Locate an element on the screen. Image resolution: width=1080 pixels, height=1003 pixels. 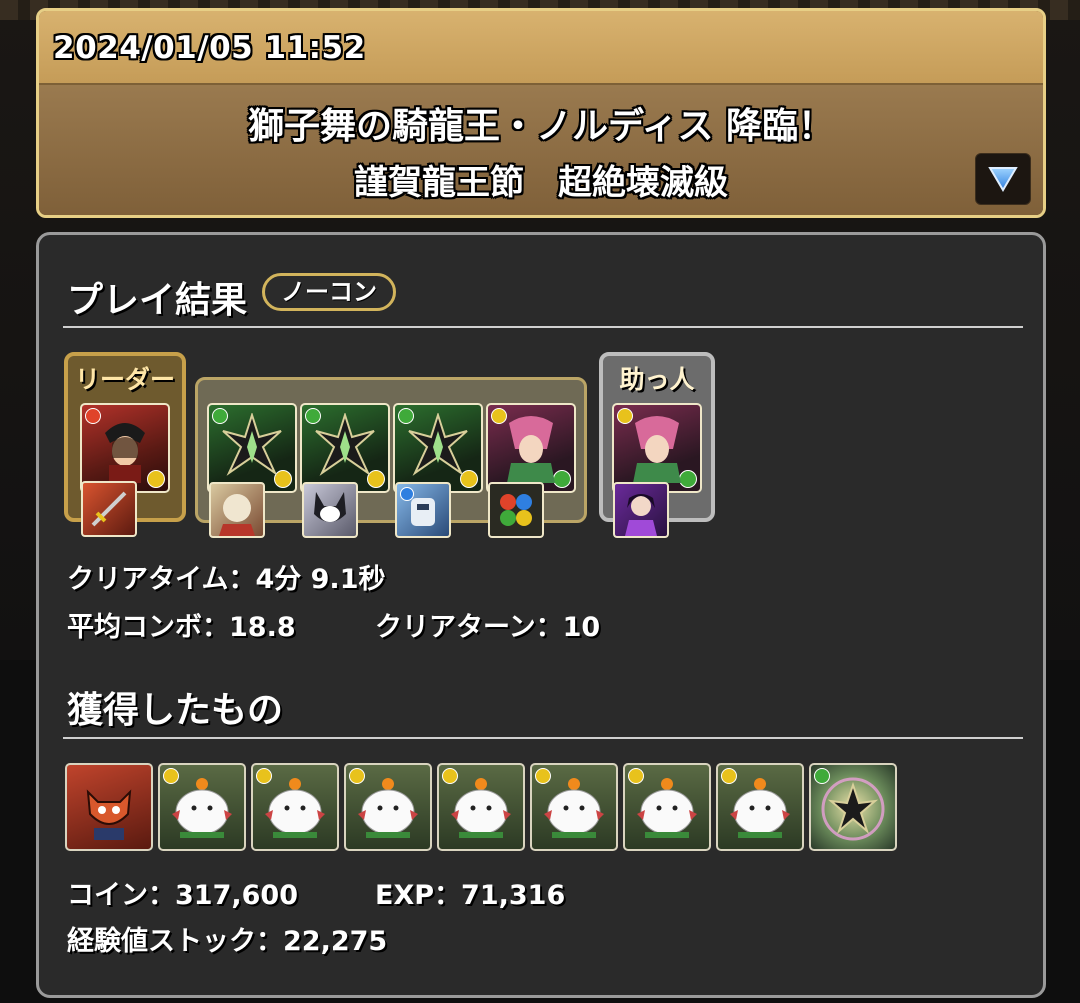
lion-dancer-icon is located at coordinates (237, 515).